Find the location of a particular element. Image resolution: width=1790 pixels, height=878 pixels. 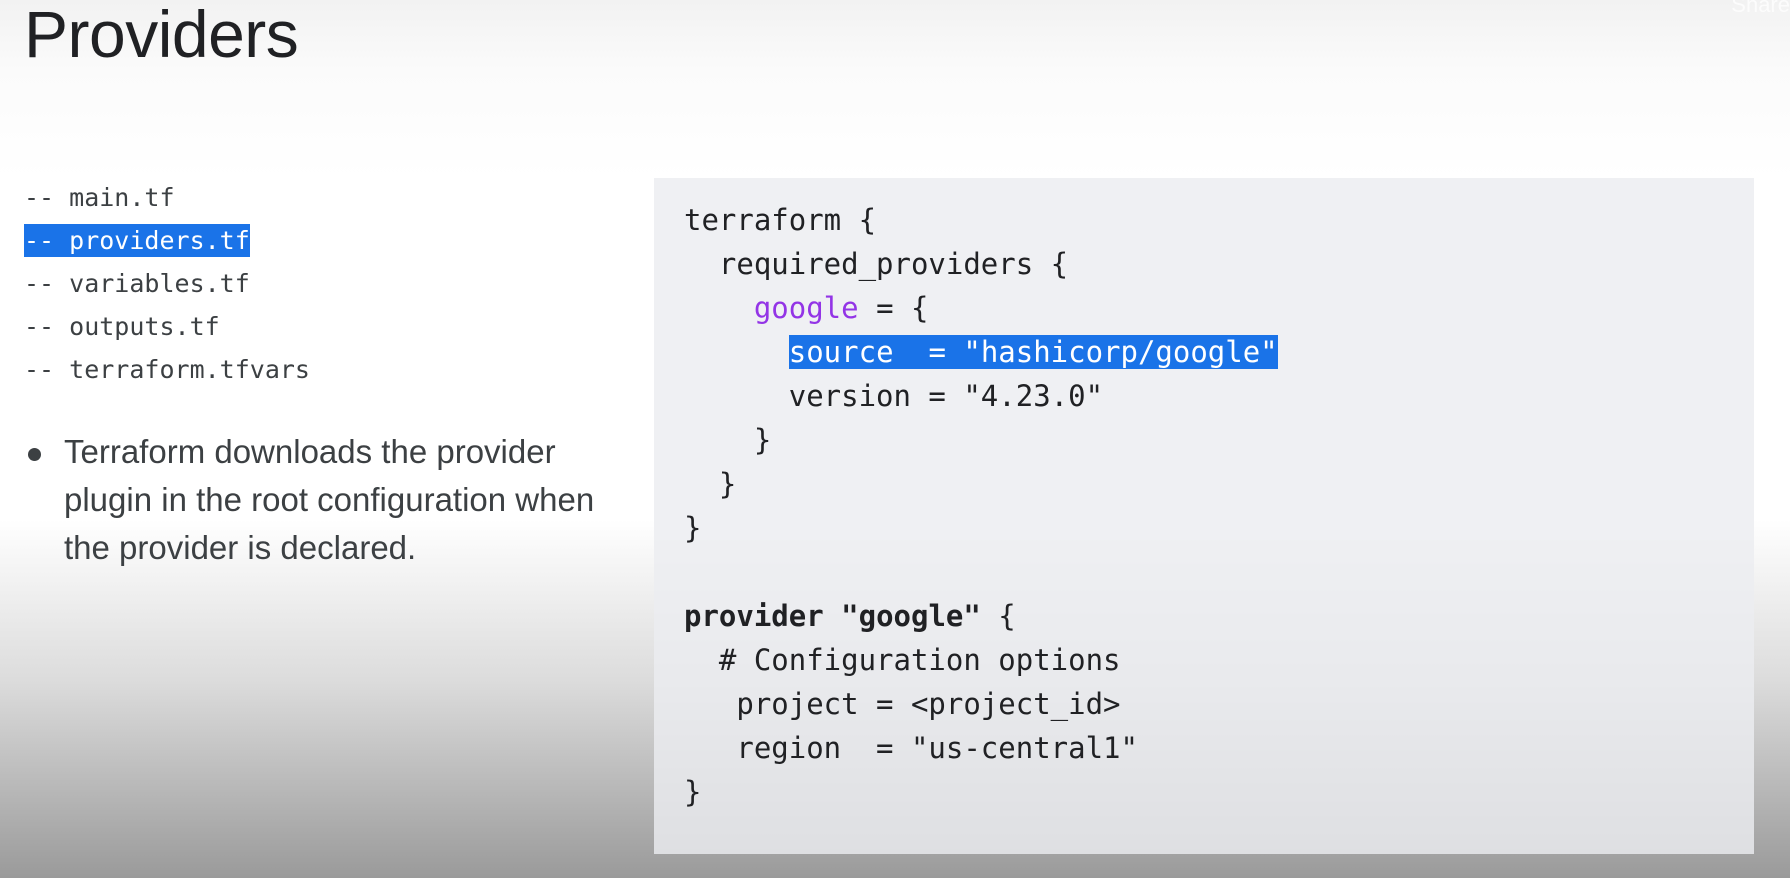

code-line: version = "4.23.0" is located at coordinates (894, 396).